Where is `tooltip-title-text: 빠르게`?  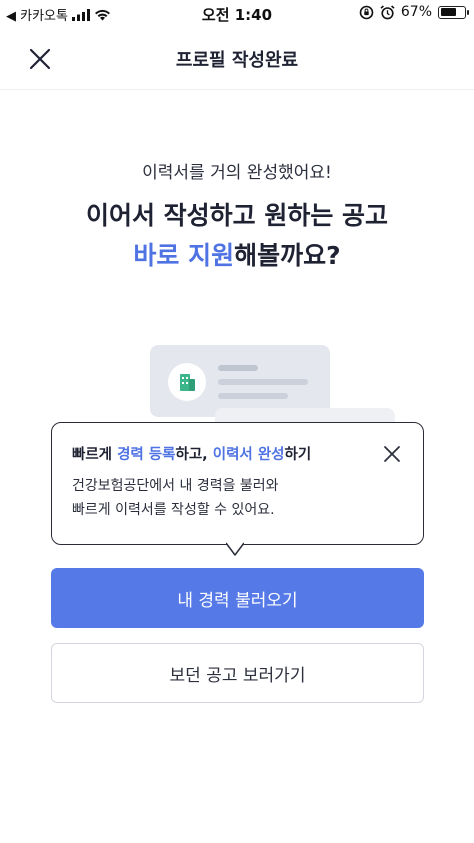
tooltip-title-text: 빠르게 is located at coordinates (95, 455).